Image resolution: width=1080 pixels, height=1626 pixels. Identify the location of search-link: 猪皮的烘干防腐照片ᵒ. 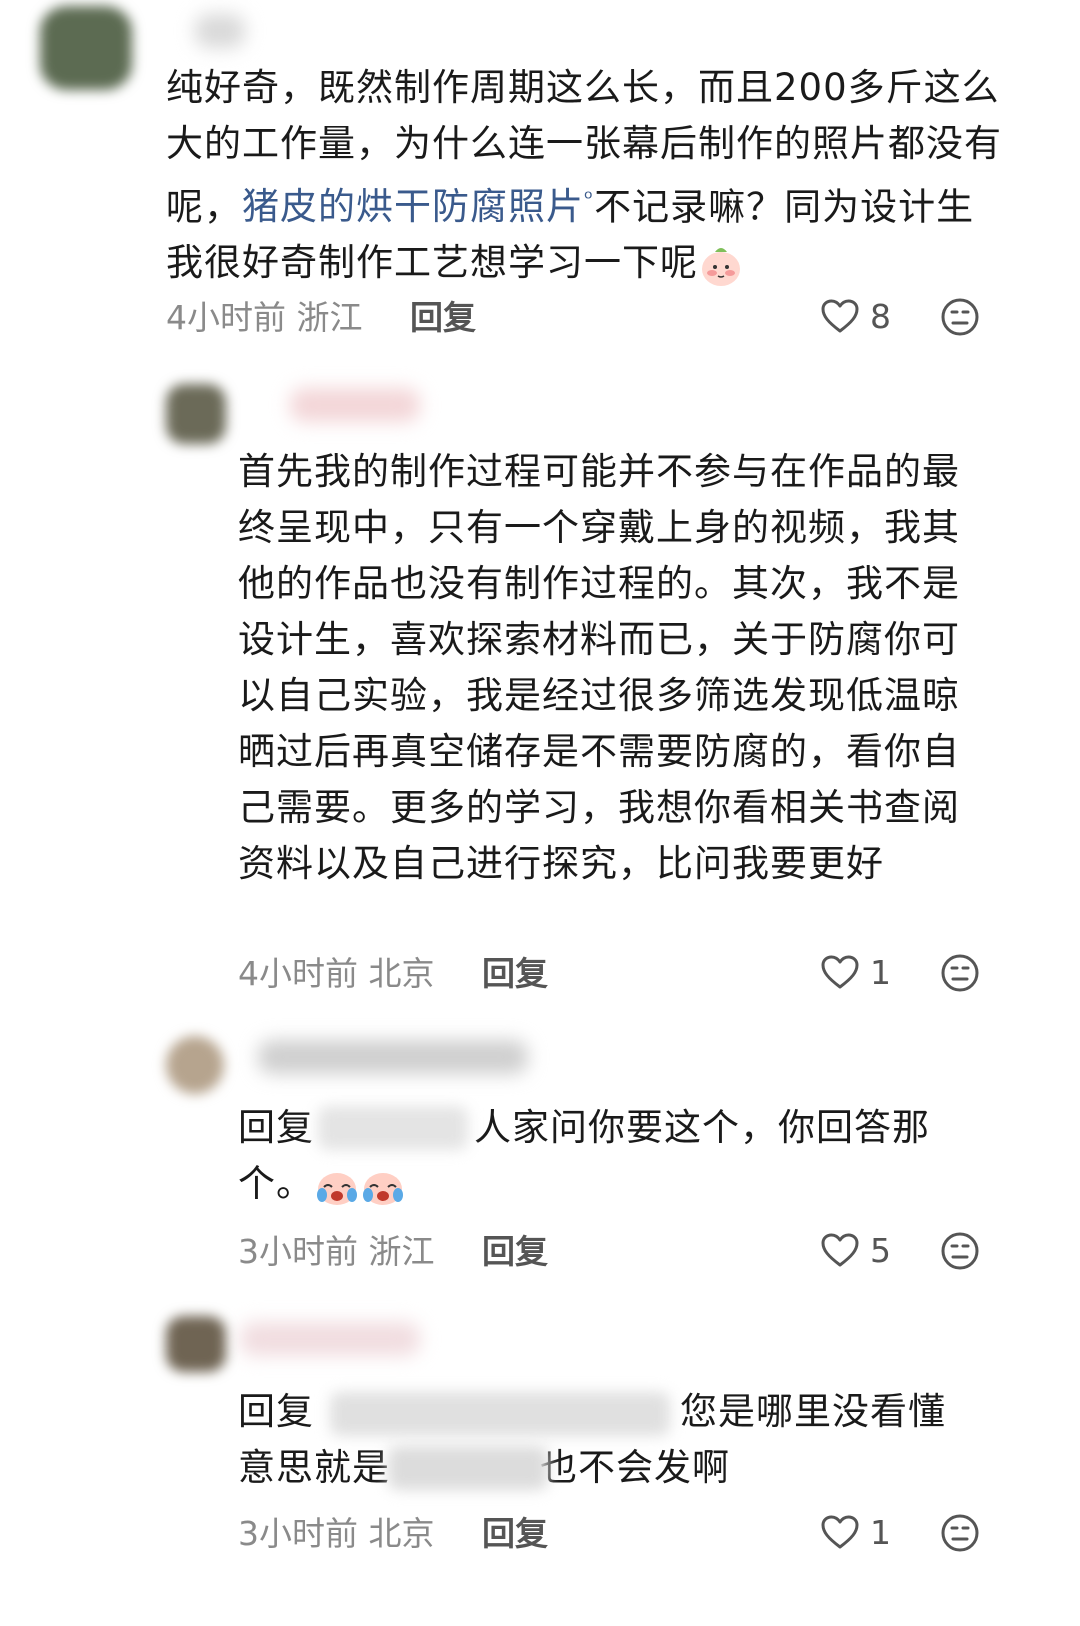
(418, 206).